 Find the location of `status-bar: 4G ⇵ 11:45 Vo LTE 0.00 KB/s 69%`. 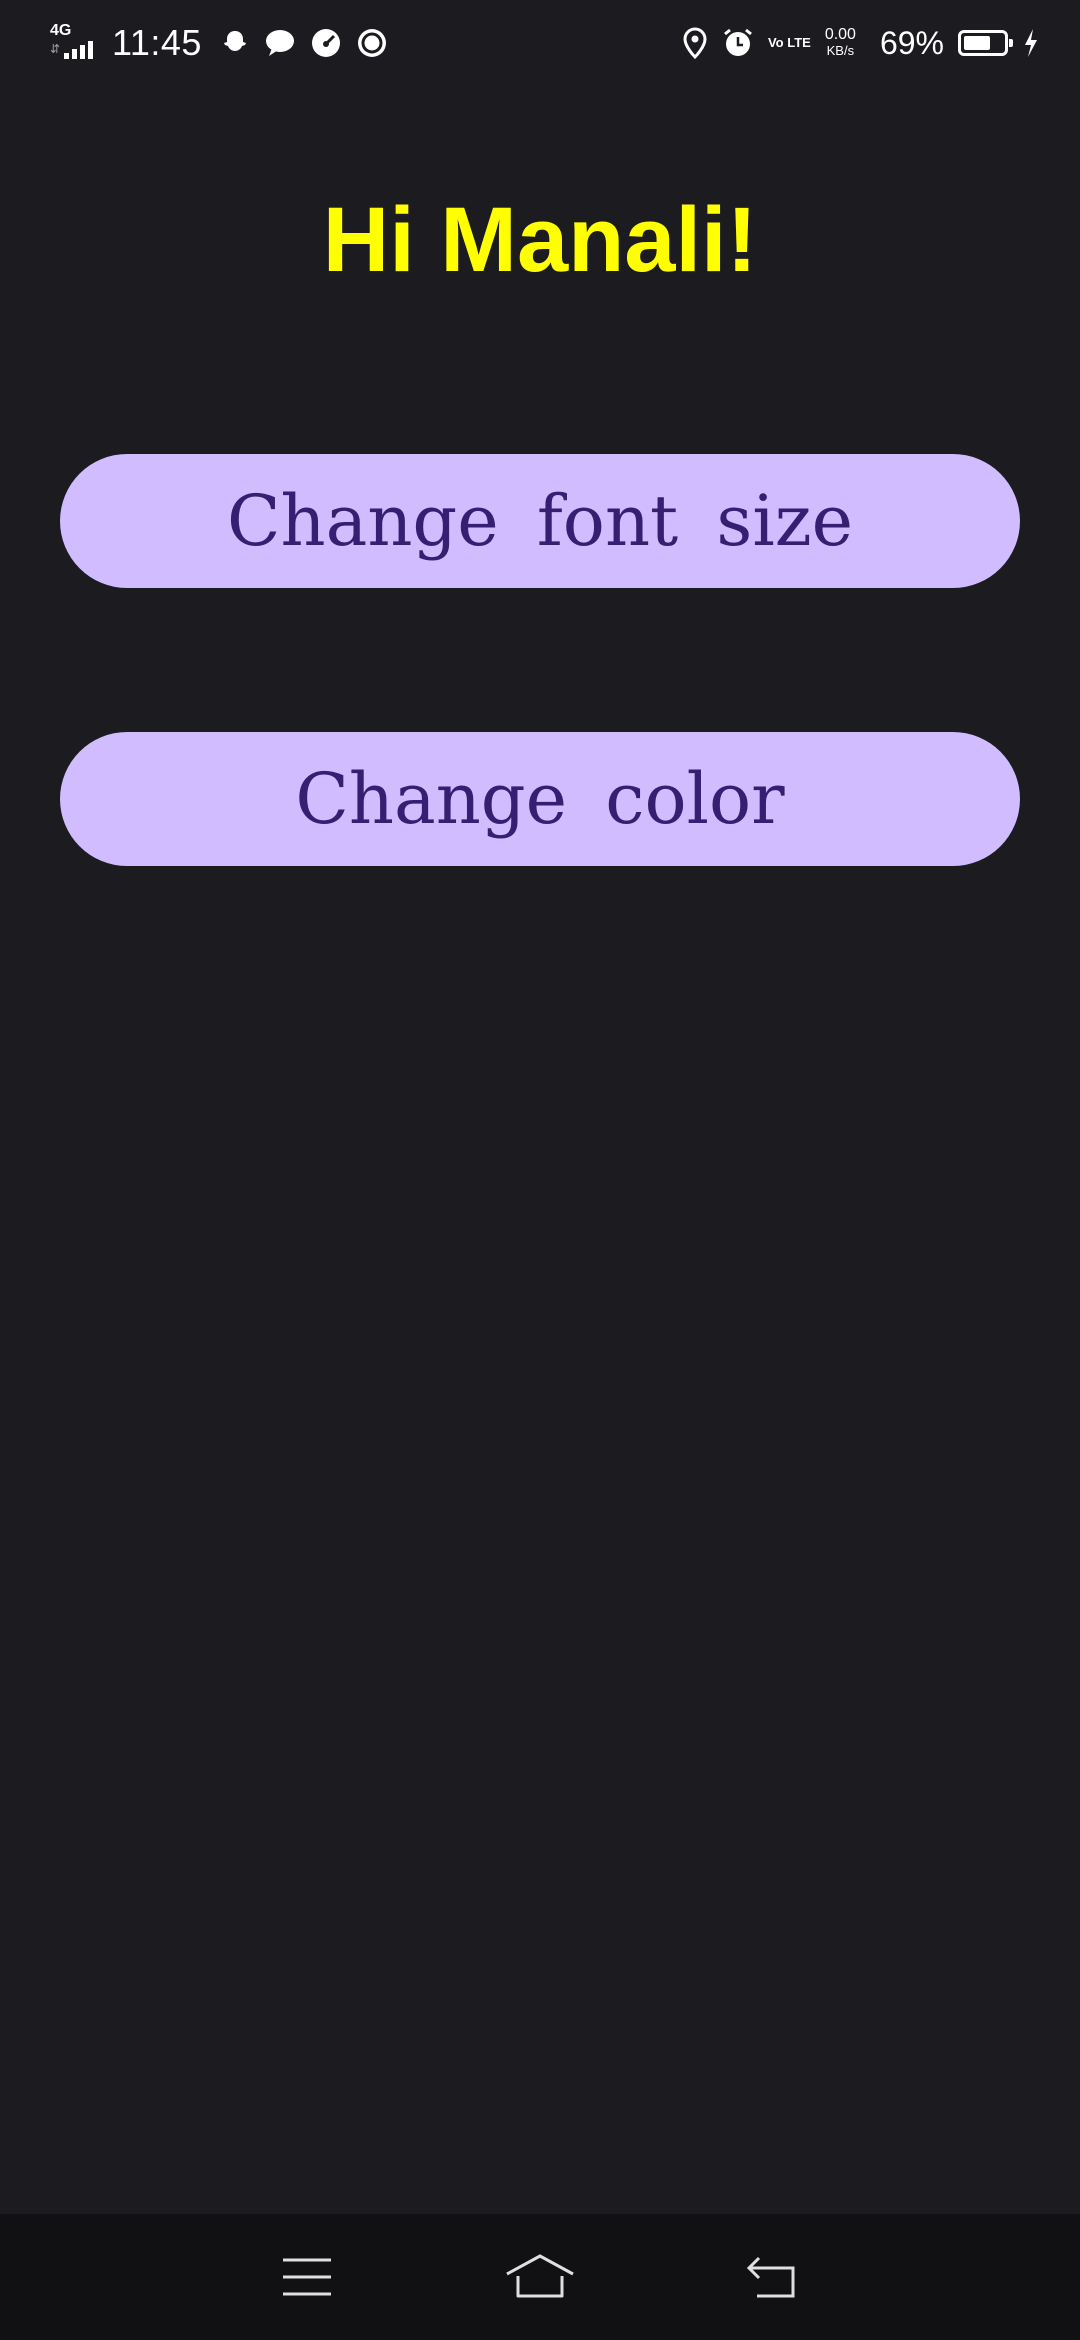

status-bar: 4G ⇵ 11:45 Vo LTE 0.00 KB/s 69% is located at coordinates (540, 43).